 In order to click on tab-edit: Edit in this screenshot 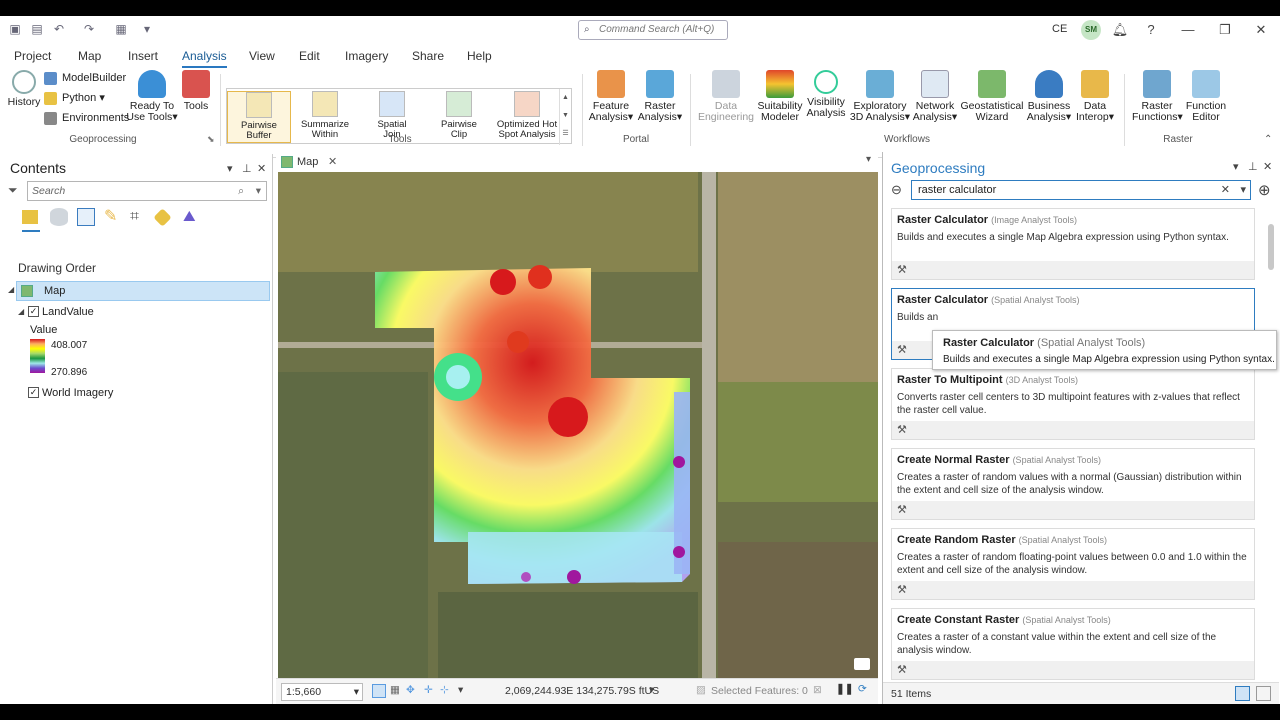, I will do `click(309, 56)`.